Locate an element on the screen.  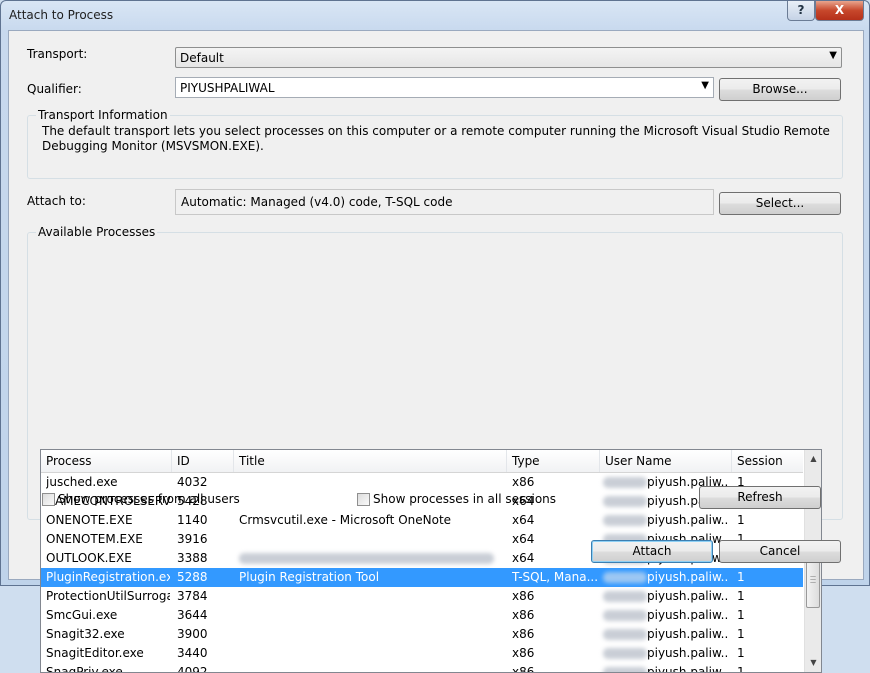
cell-process: OUTLOOK.EXE is located at coordinates (89, 558).